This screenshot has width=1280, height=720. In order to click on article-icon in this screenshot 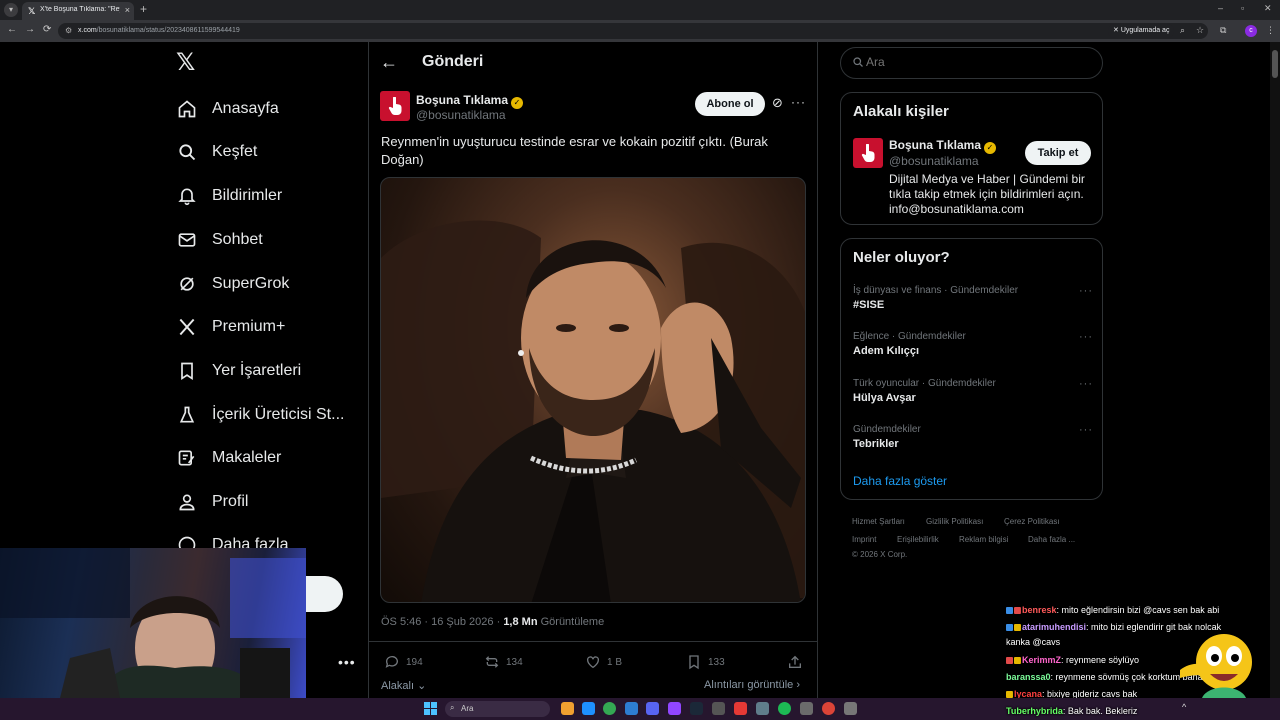, I will do `click(187, 458)`.